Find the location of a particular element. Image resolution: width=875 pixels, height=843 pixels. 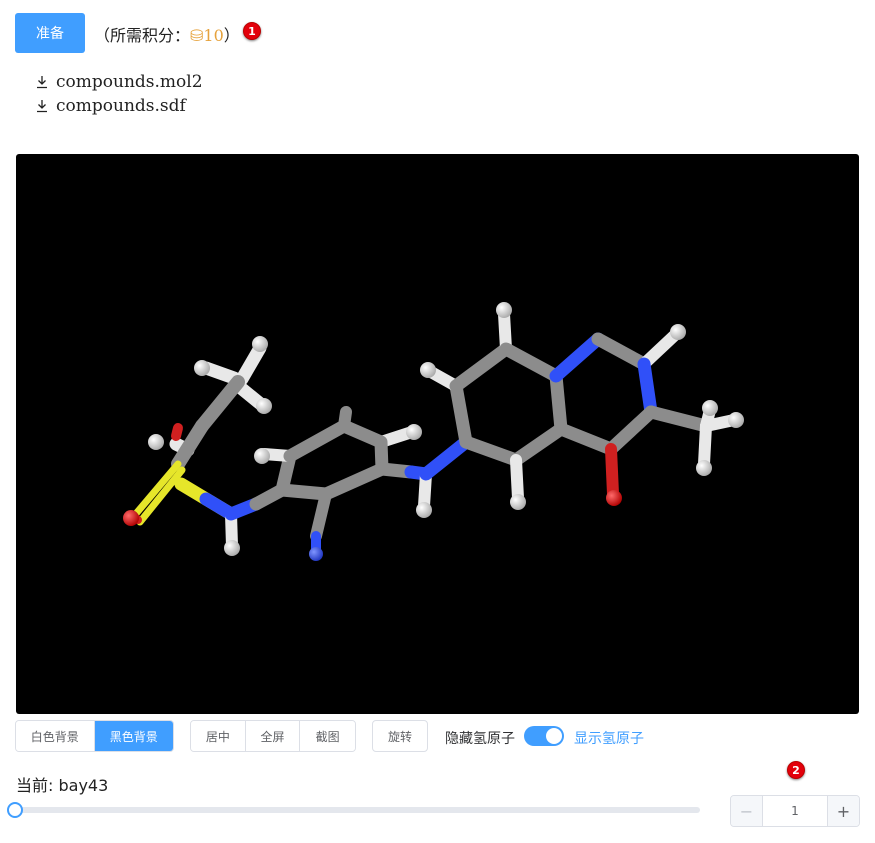

current-compound: 当前: bay43 is located at coordinates (62, 785).